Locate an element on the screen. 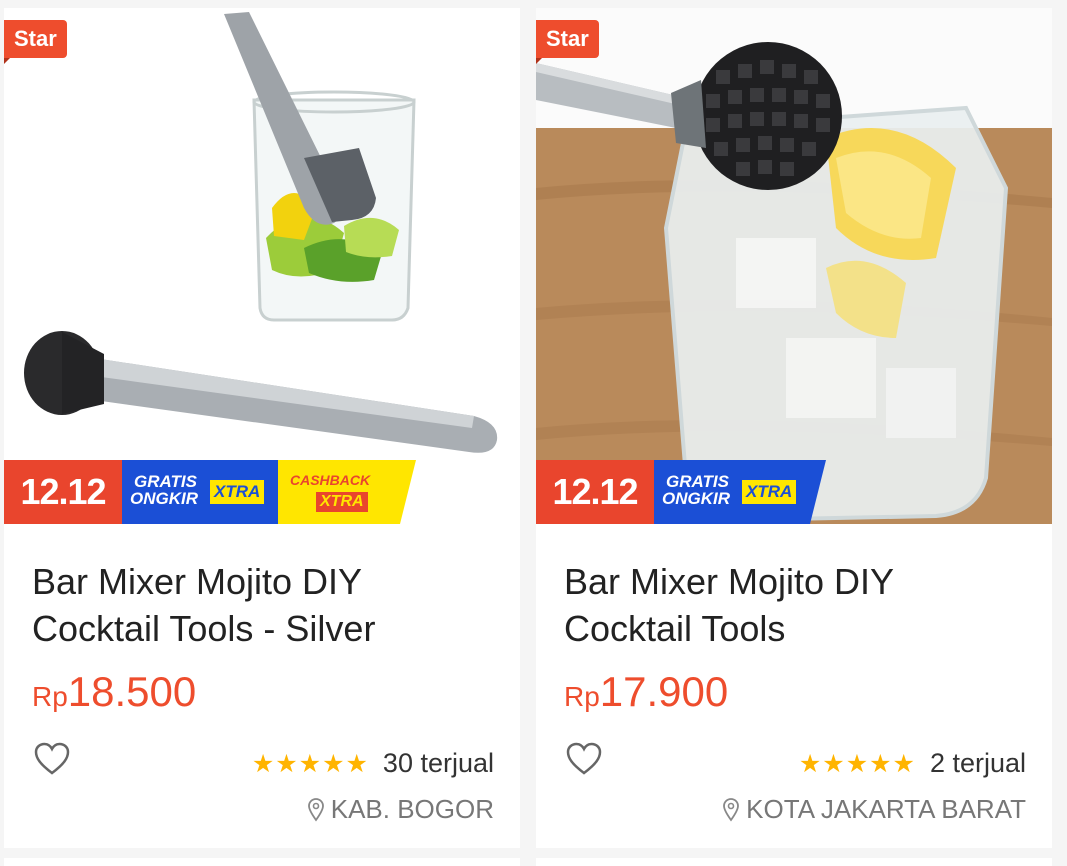 This screenshot has height=866, width=1067. product-title: Bar Mixer Mojito DIY Cocktail Tools is located at coordinates (794, 605).